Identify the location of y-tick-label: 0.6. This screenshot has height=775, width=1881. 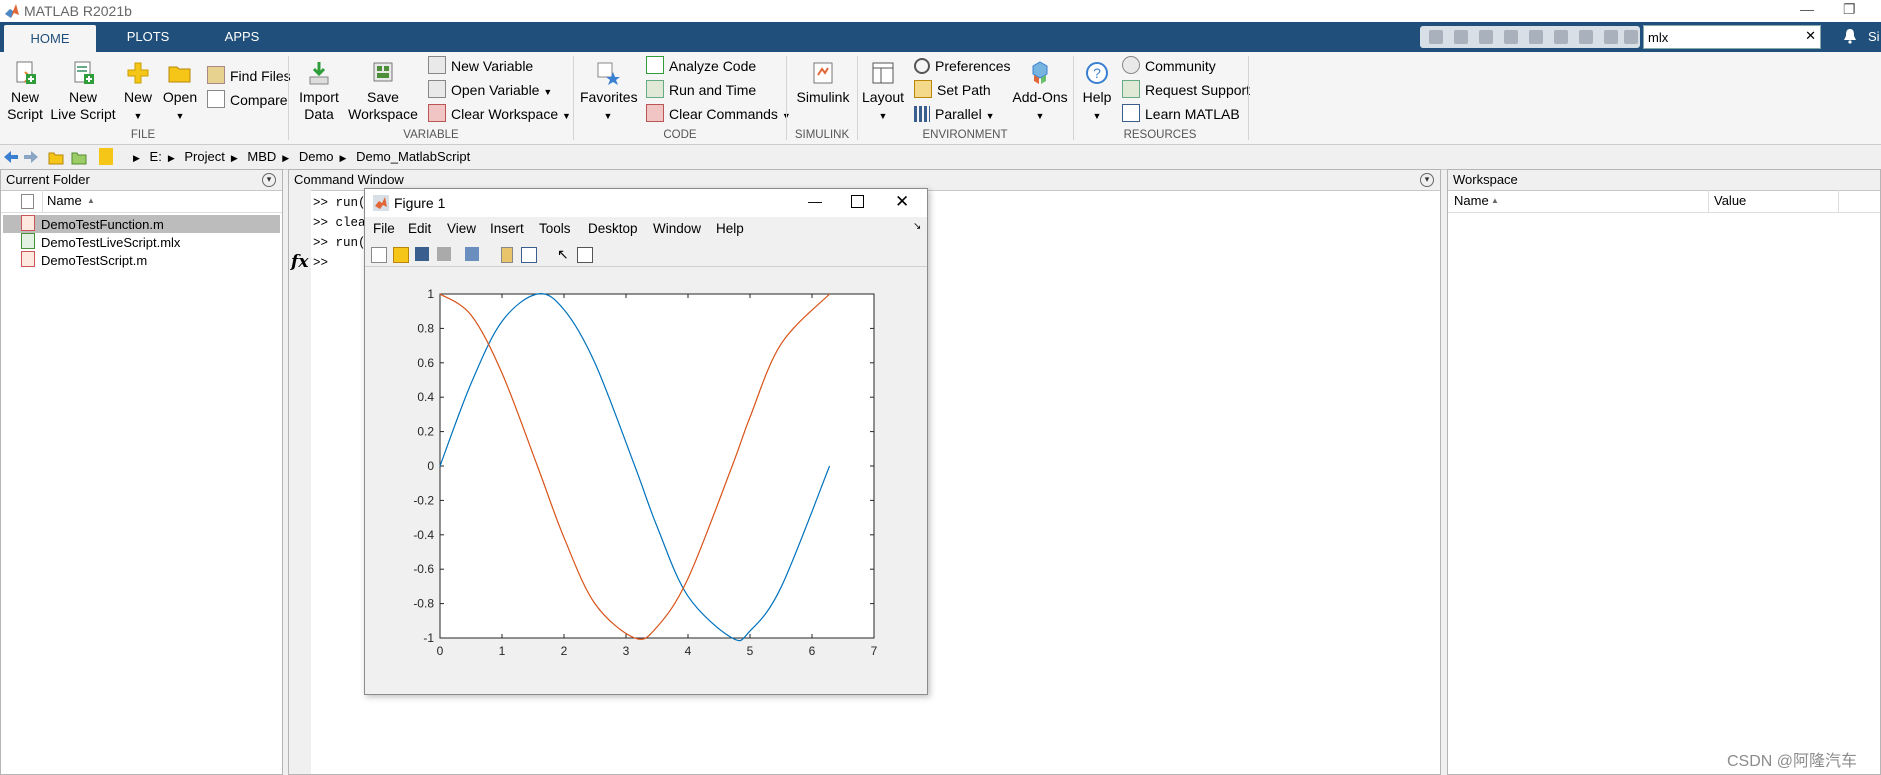
(425, 363).